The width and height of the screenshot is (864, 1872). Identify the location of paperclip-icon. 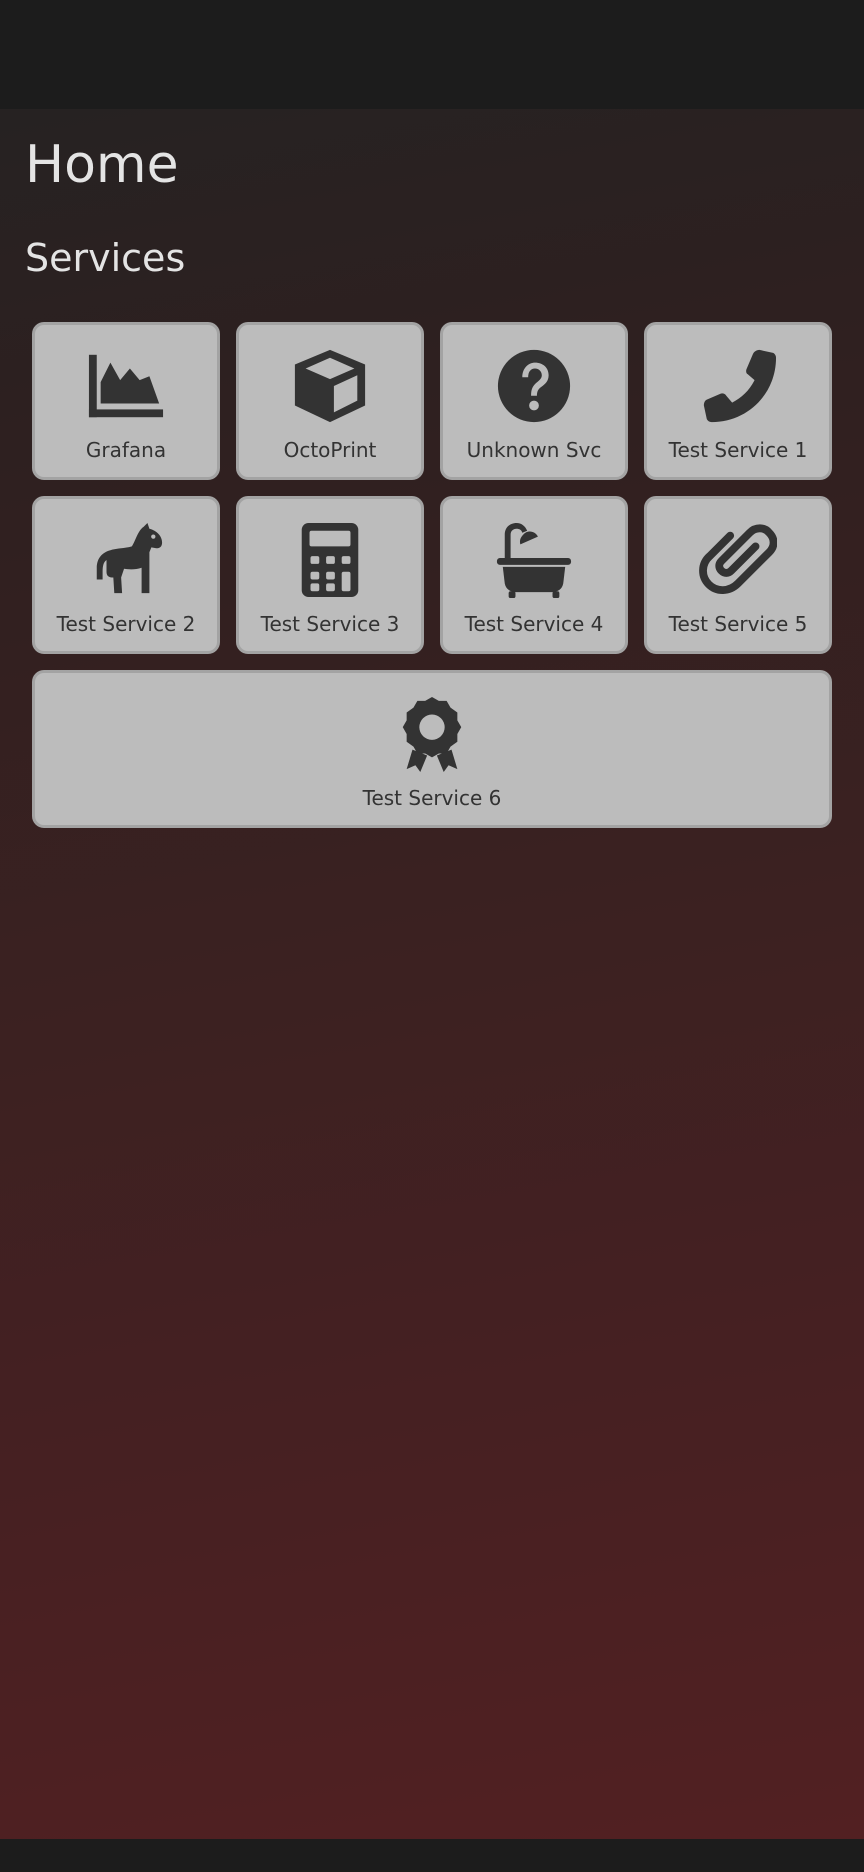
(738, 560).